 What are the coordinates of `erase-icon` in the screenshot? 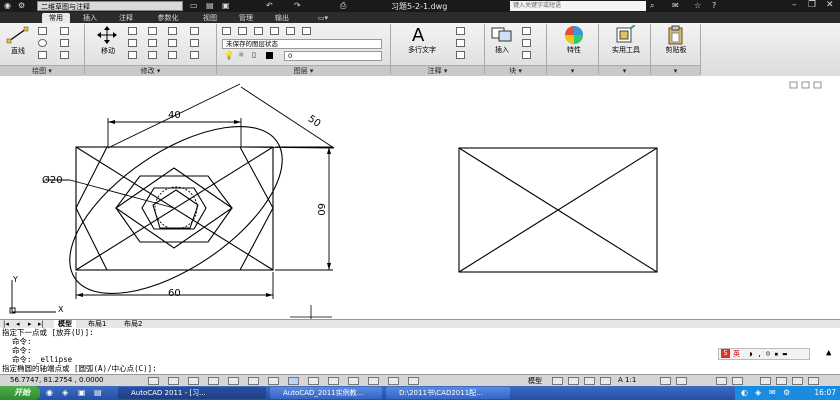 It's located at (172, 31).